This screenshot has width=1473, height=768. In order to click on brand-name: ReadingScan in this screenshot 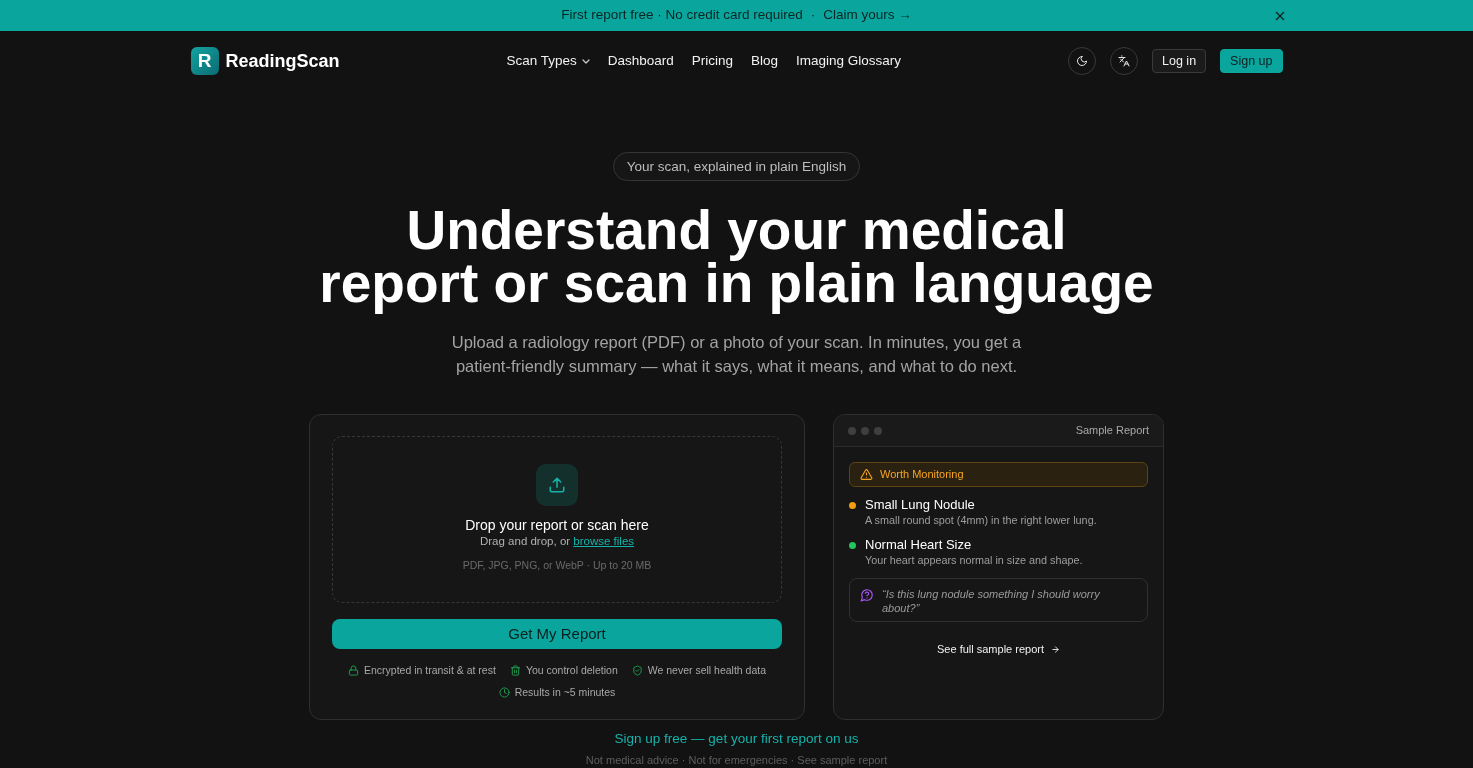, I will do `click(282, 61)`.